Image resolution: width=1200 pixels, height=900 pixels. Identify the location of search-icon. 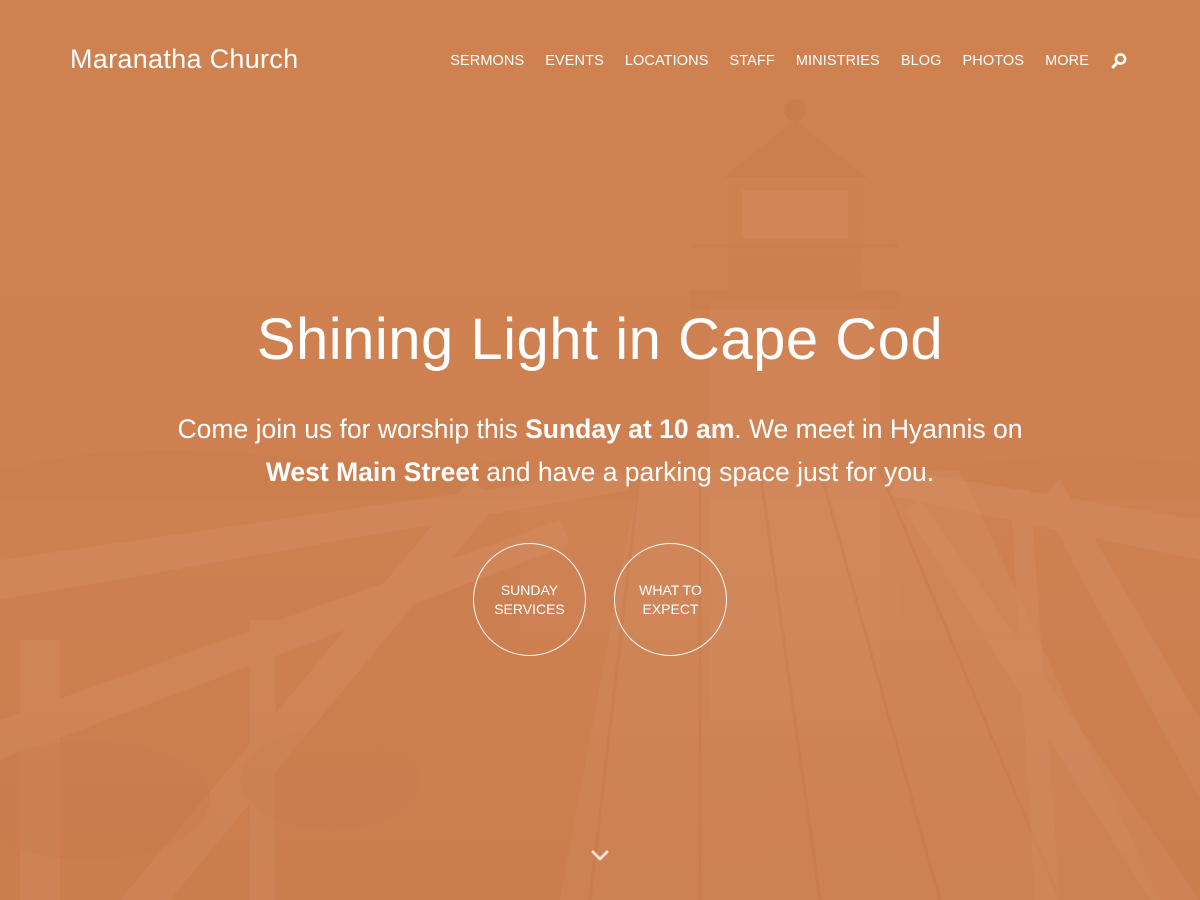
(1119, 61).